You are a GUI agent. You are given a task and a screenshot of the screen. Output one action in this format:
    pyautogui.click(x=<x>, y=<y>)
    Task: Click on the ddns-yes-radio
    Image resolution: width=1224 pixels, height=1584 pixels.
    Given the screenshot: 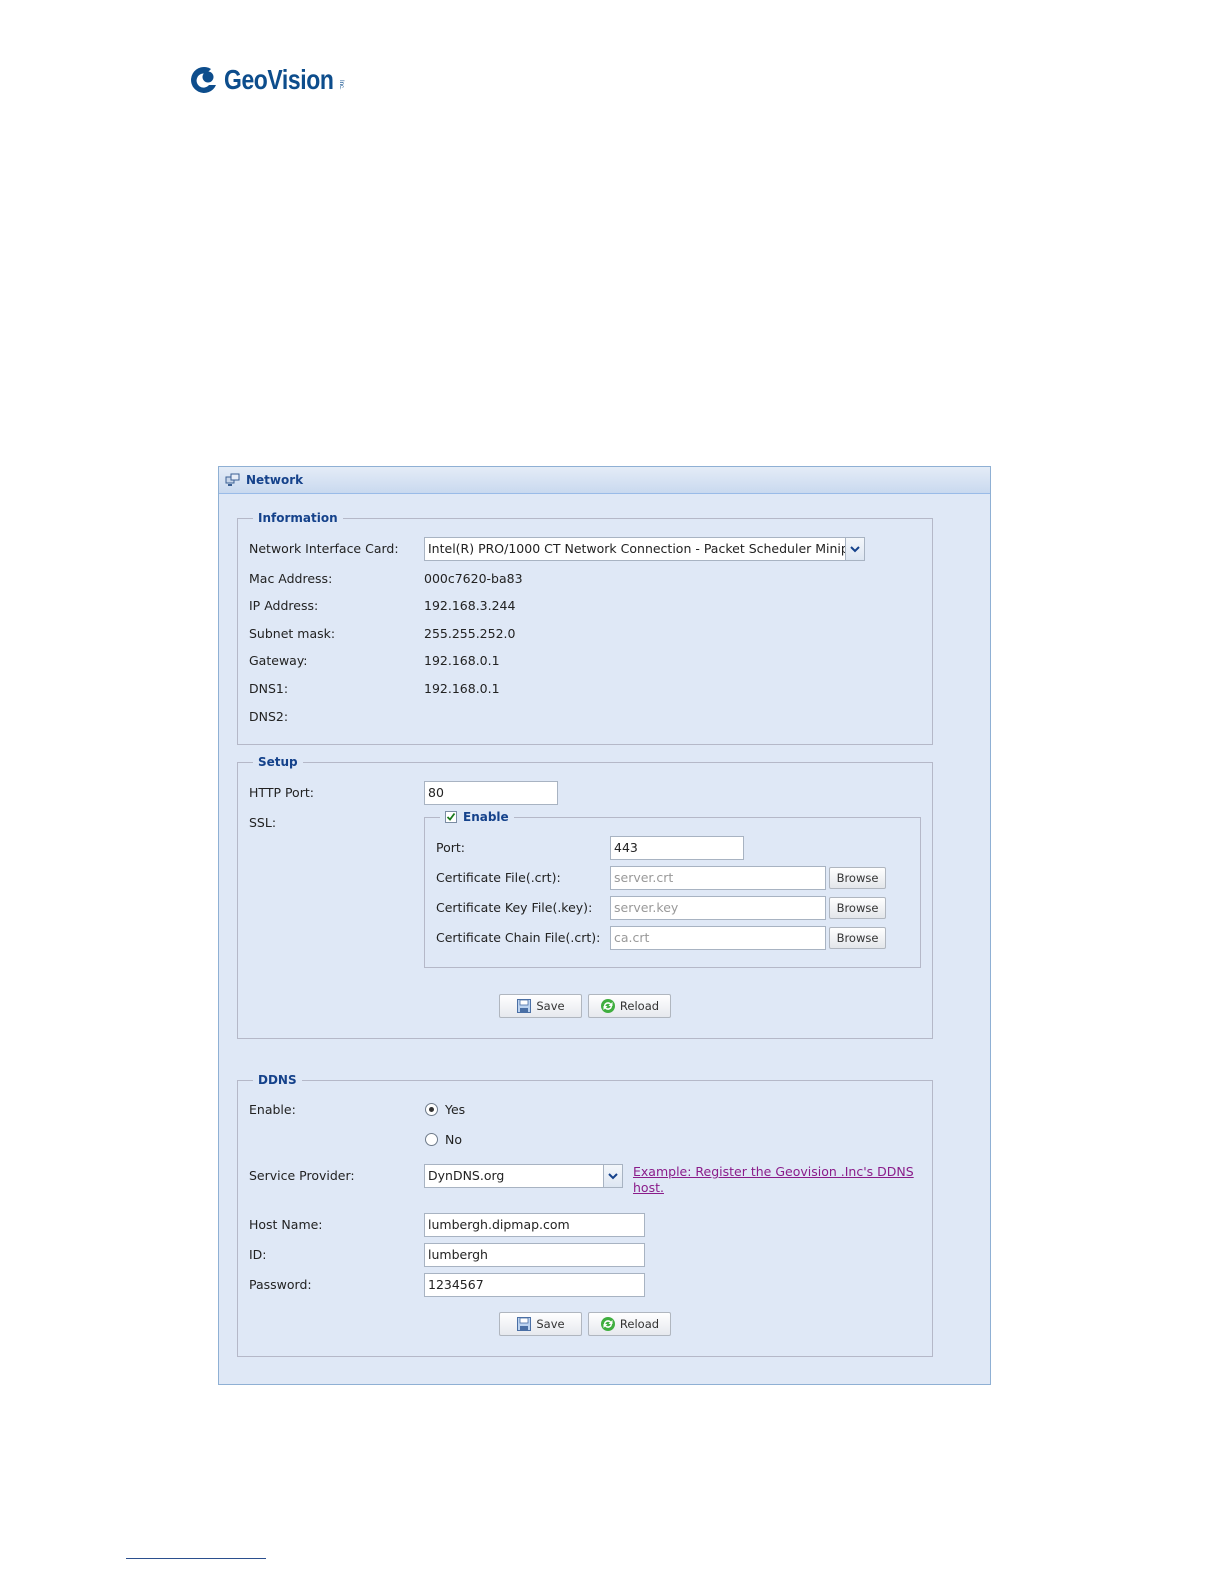 What is the action you would take?
    pyautogui.click(x=431, y=1109)
    